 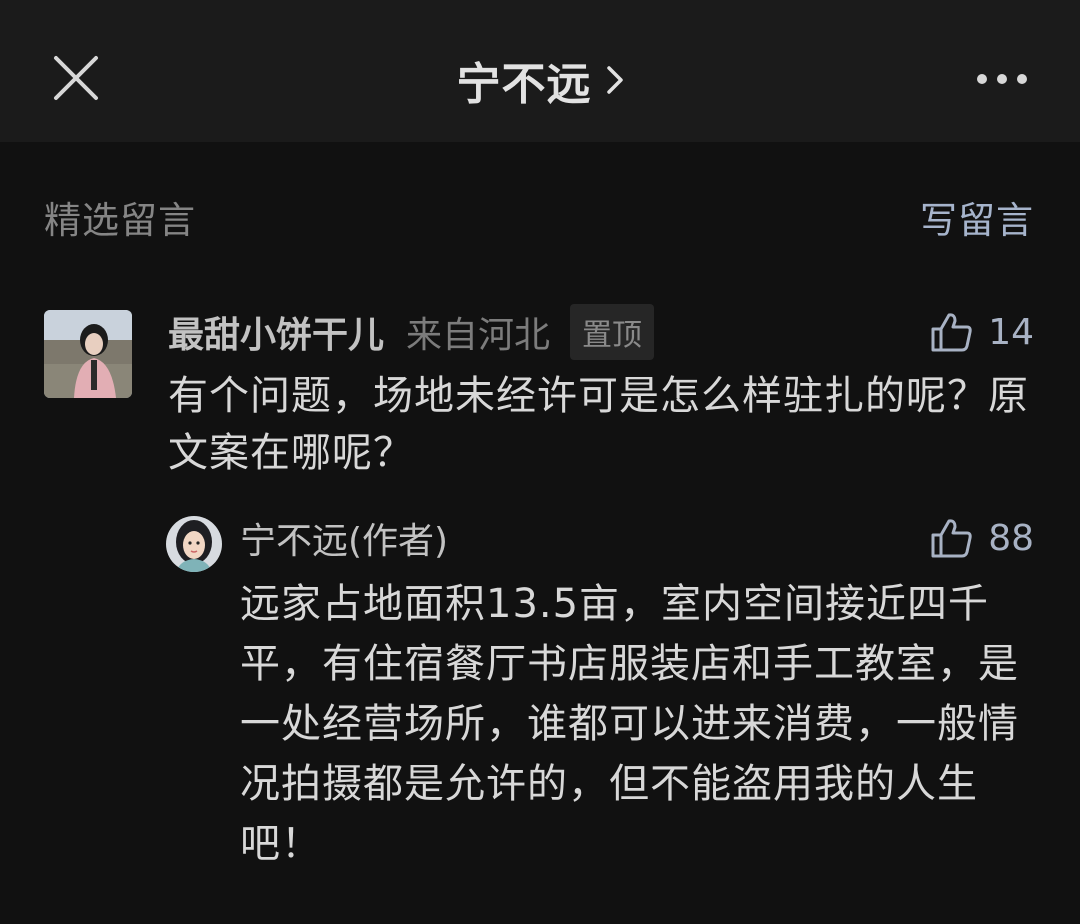 What do you see at coordinates (478, 335) in the screenshot?
I see `commenter-location: 来自河北` at bounding box center [478, 335].